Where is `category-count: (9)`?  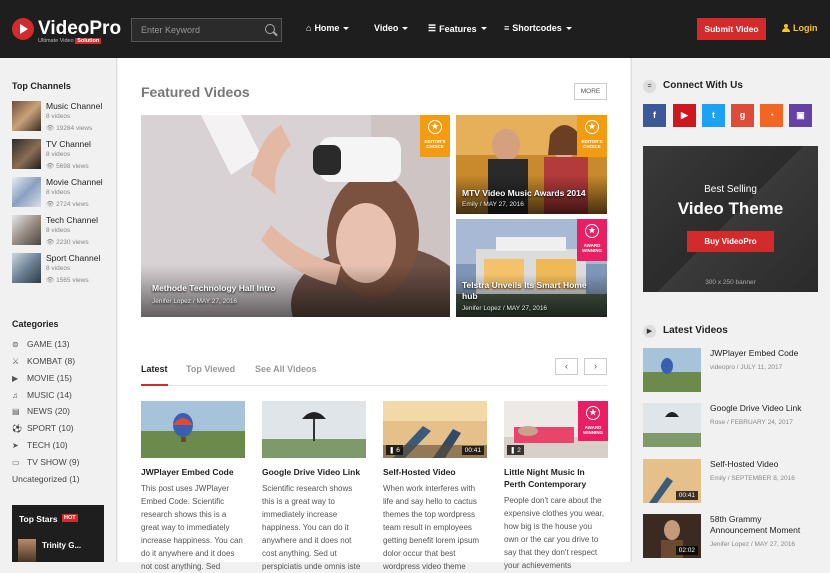
category-count: (9) is located at coordinates (74, 462).